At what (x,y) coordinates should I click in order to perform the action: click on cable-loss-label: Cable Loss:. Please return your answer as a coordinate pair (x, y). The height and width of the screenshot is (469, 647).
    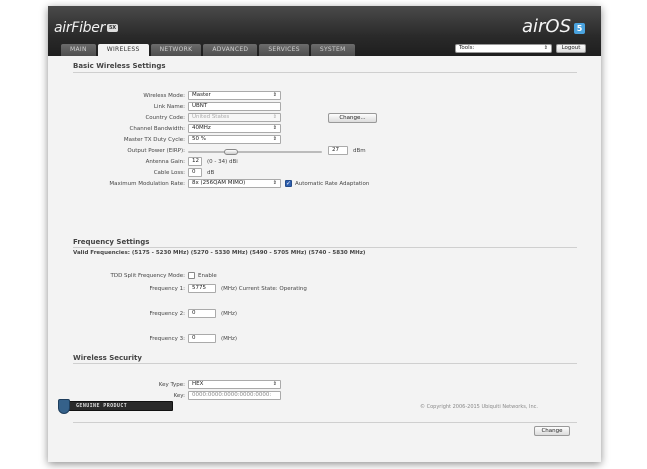
    Looking at the image, I should click on (169, 173).